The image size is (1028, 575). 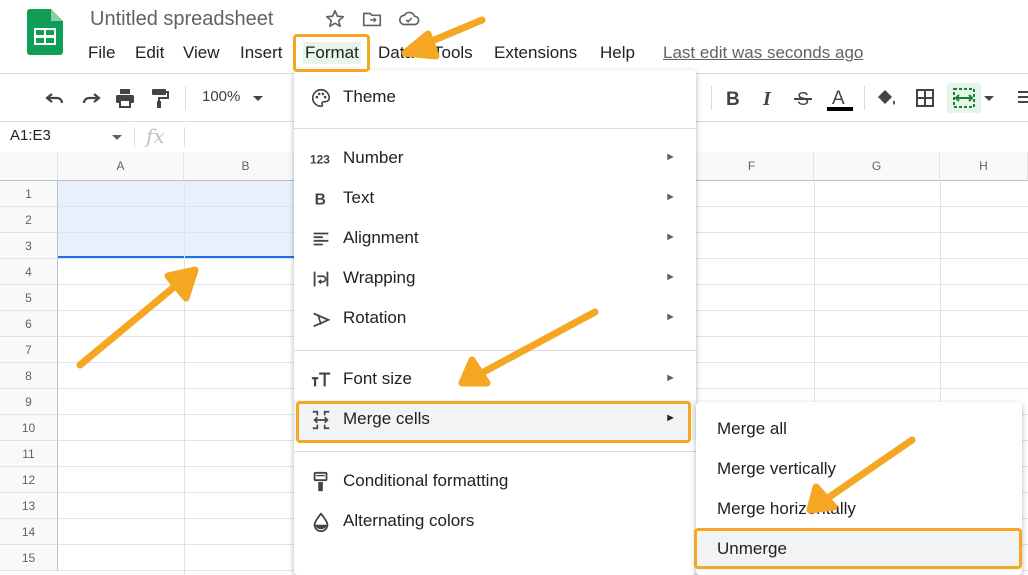 What do you see at coordinates (859, 470) in the screenshot?
I see `submenu-item-merge-vertically: Merge vertically` at bounding box center [859, 470].